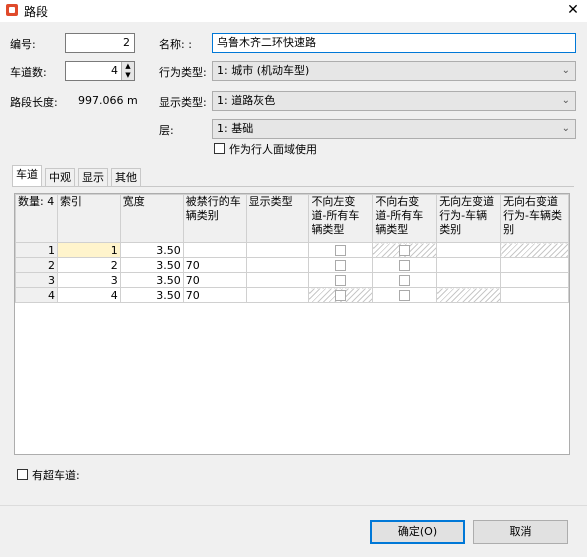 This screenshot has width=587, height=557. What do you see at coordinates (573, 11) in the screenshot?
I see `close-icon: ✕` at bounding box center [573, 11].